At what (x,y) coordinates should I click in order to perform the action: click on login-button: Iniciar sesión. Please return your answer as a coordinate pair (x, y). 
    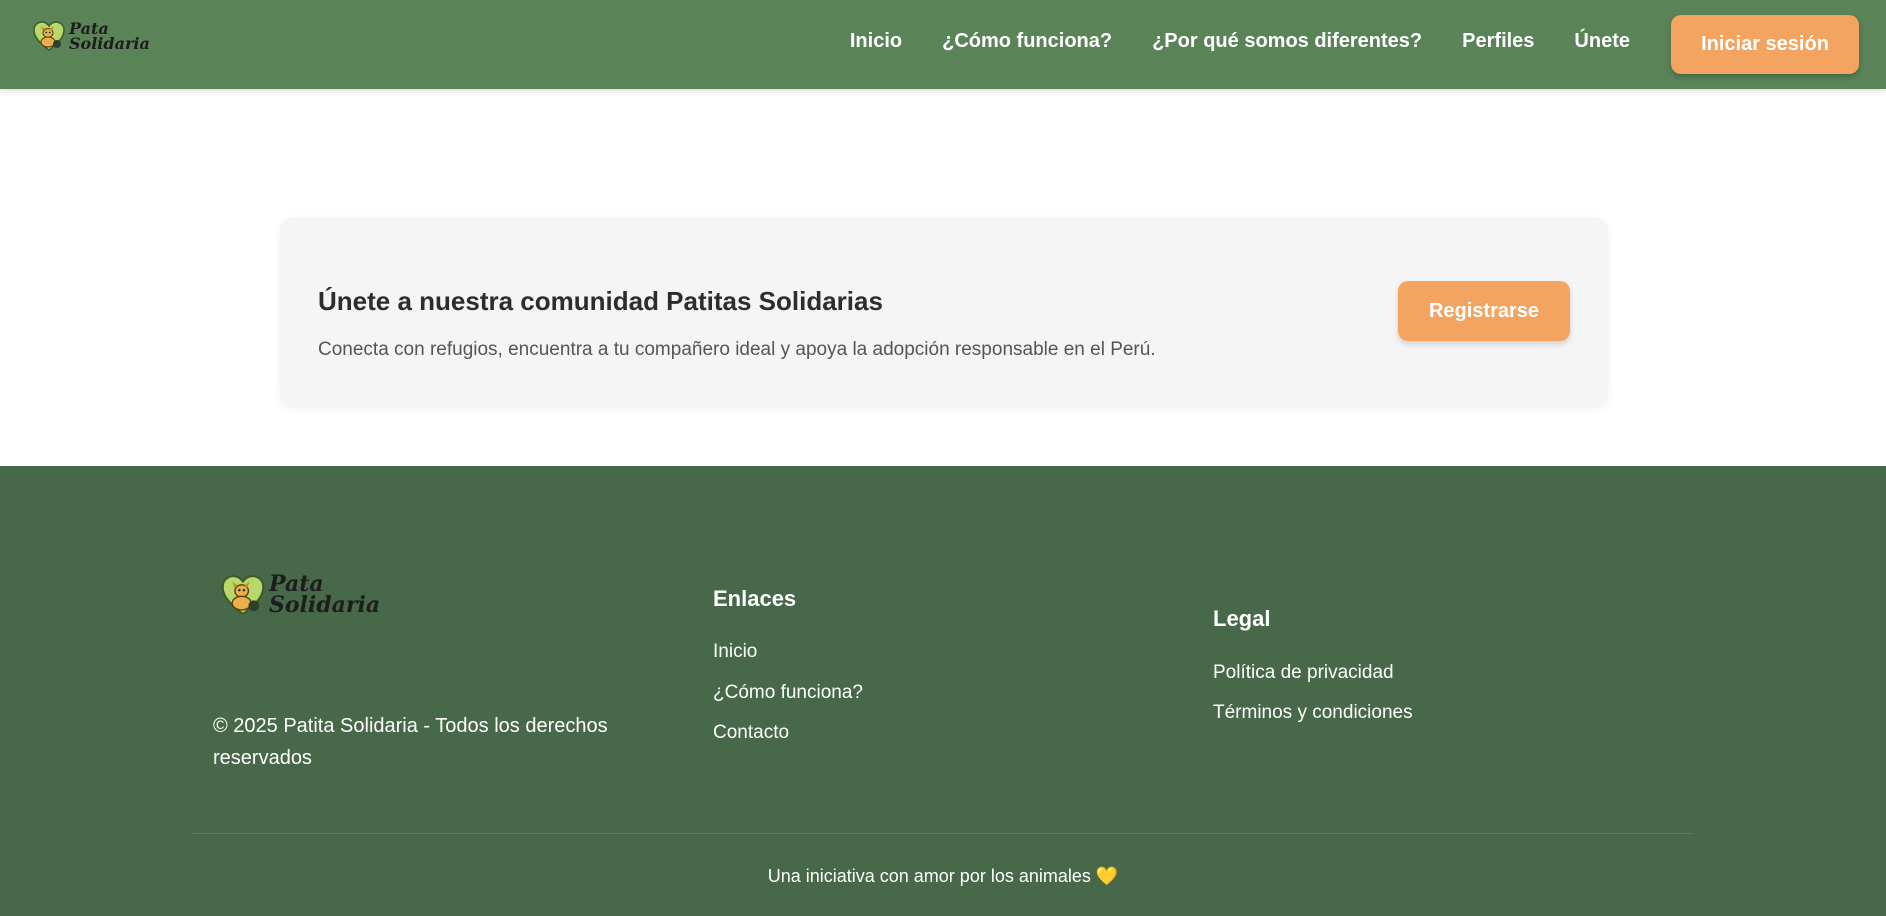
    Looking at the image, I should click on (1765, 44).